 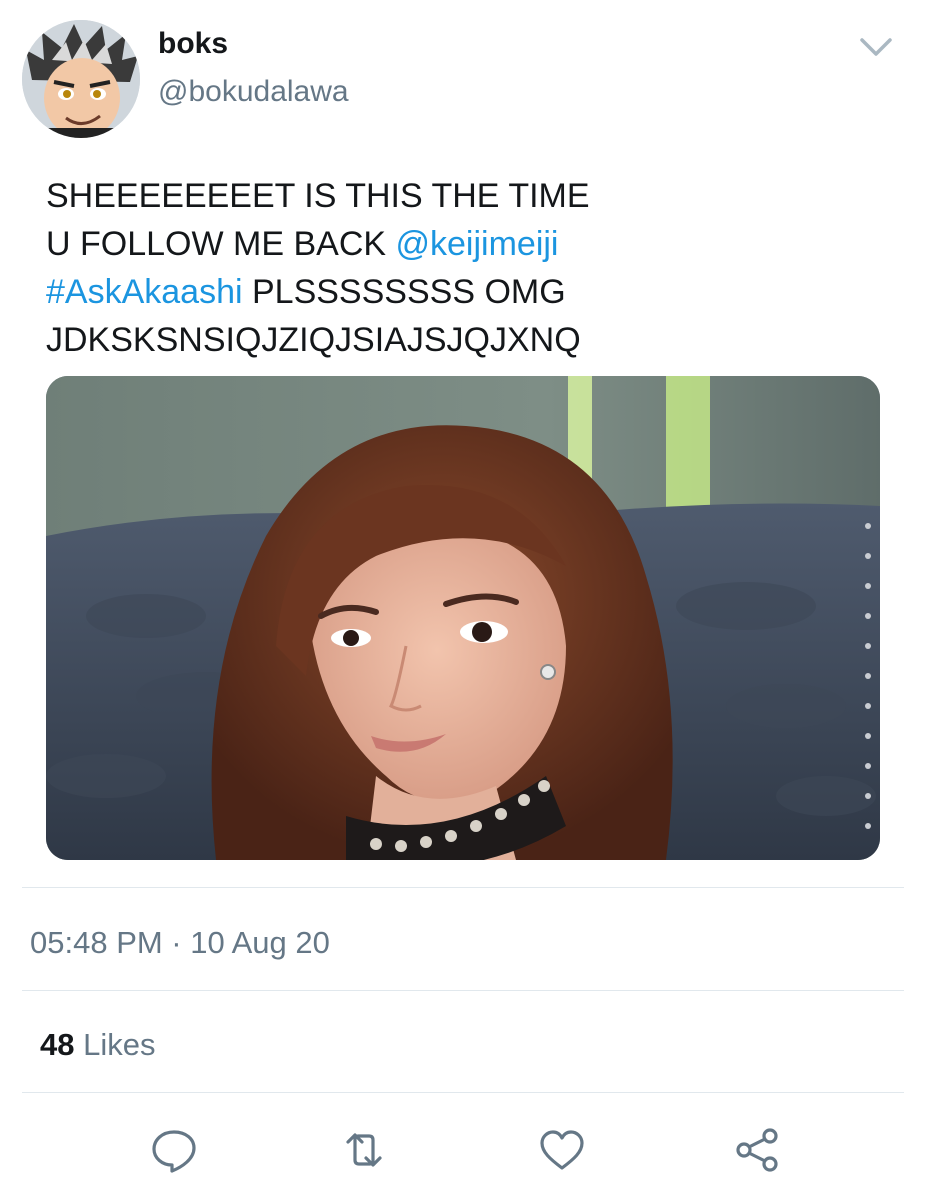 I want to click on user-handle: @bokudalawa, so click(x=253, y=92).